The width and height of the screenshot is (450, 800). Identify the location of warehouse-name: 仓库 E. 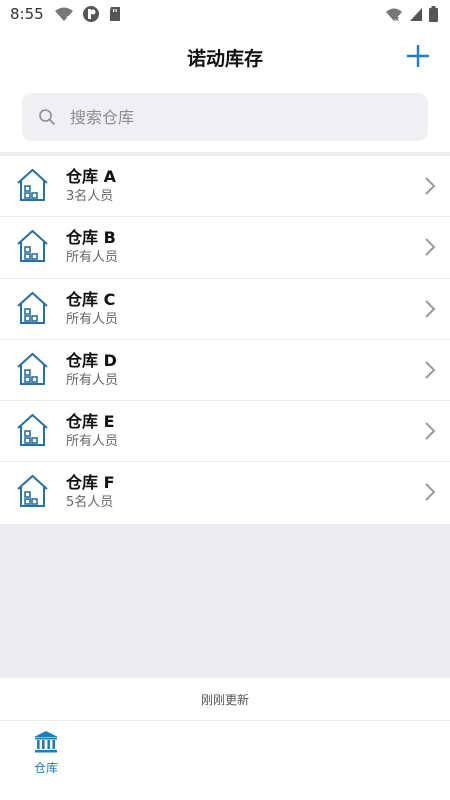
(90, 422).